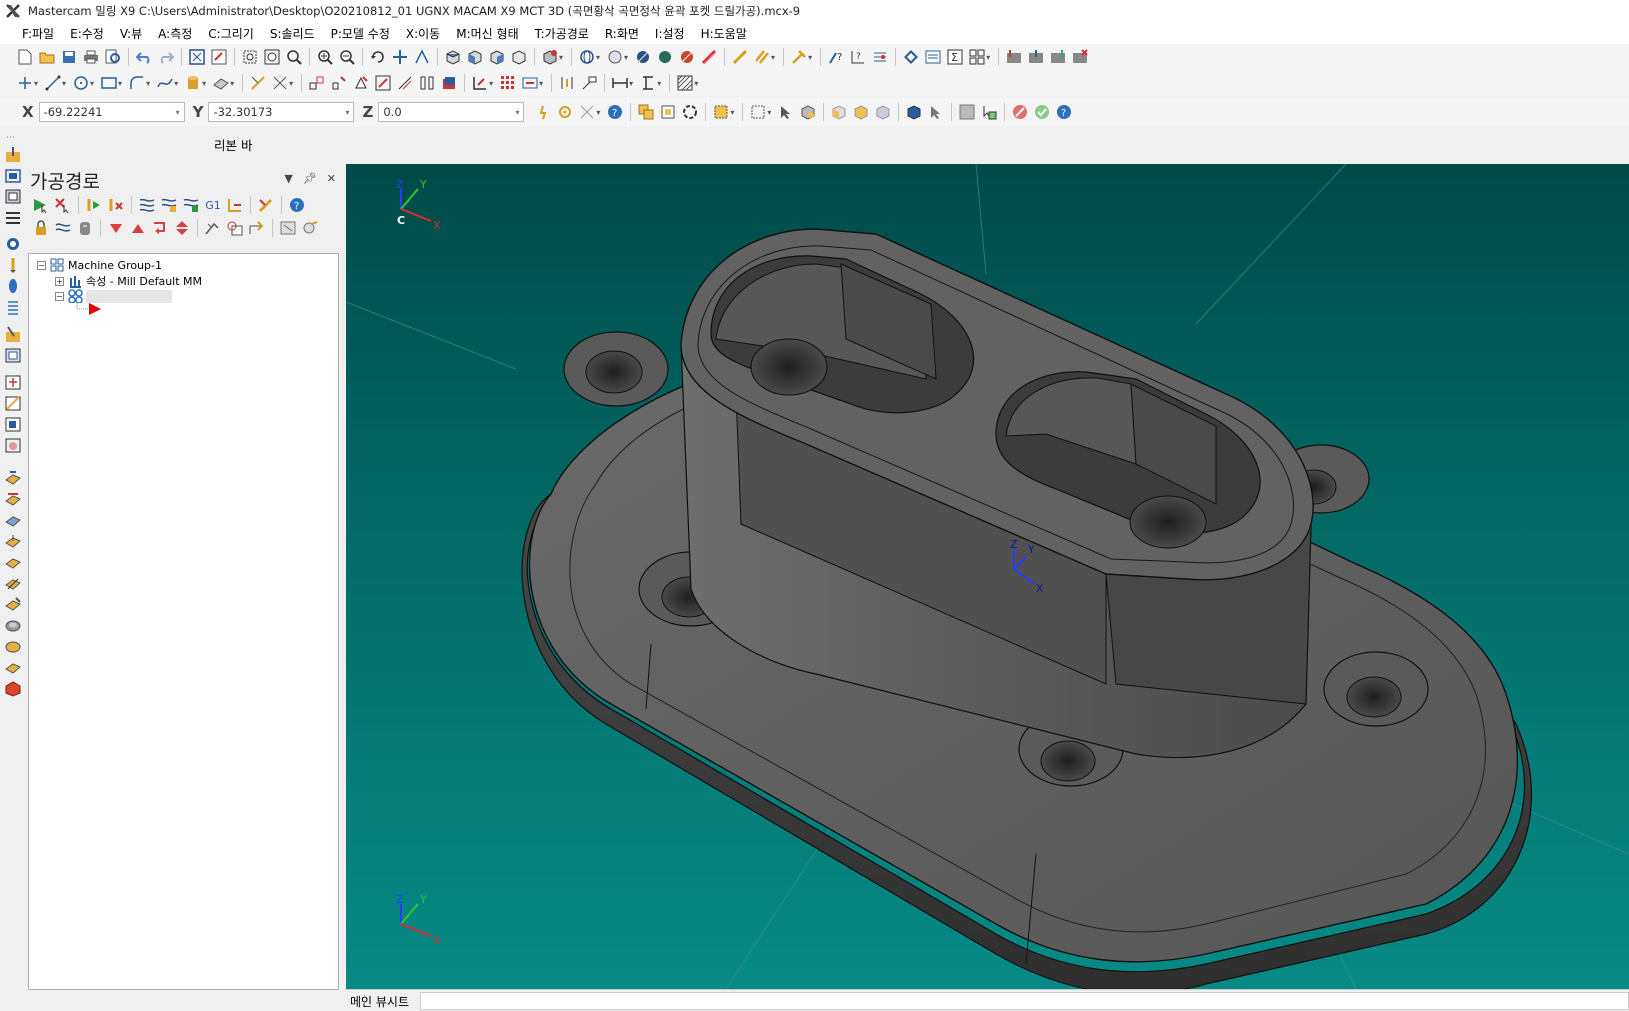 This screenshot has height=1011, width=1629. What do you see at coordinates (147, 205) in the screenshot?
I see `backplot-icon` at bounding box center [147, 205].